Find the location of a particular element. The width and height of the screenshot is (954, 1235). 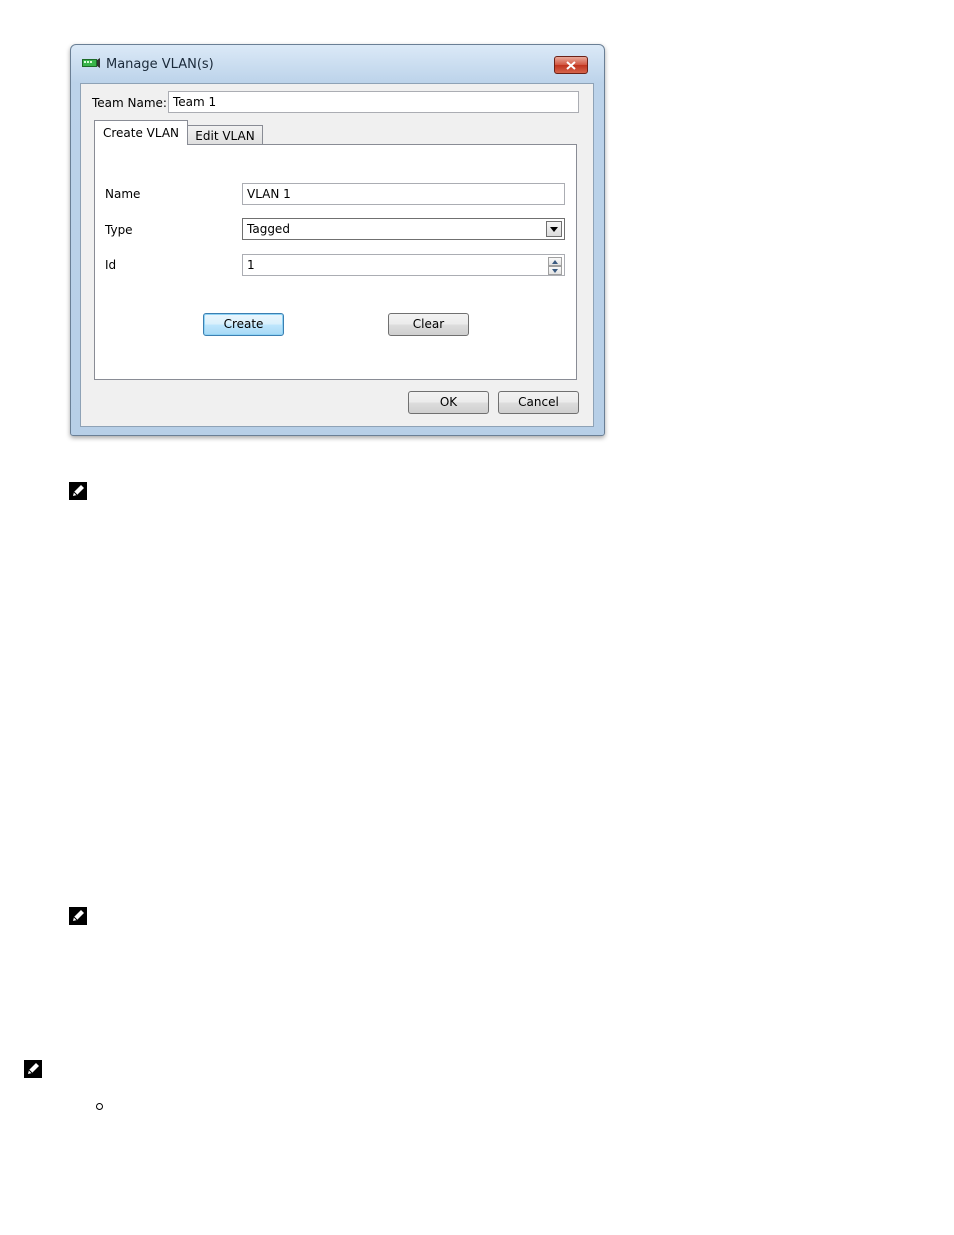

vlan-type-value: Tagged is located at coordinates (268, 229).